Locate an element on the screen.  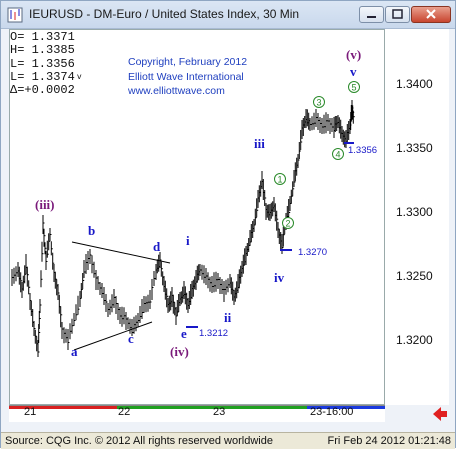
circle-1: 1 is located at coordinates (280, 179).